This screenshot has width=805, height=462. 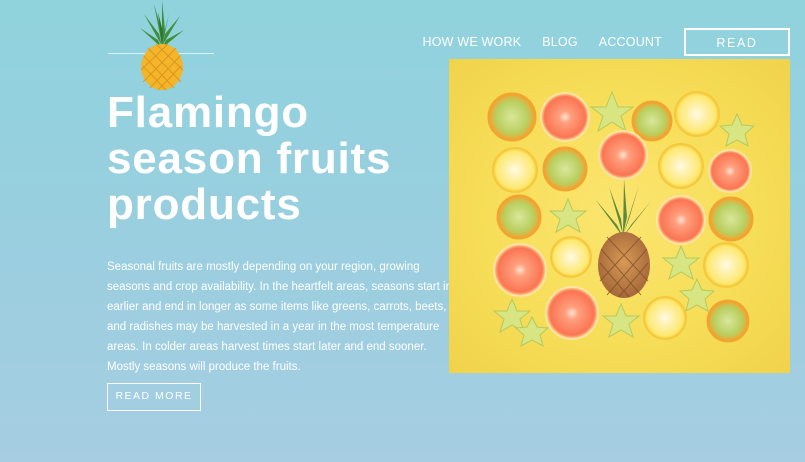 What do you see at coordinates (249, 158) in the screenshot?
I see `hero-title-line-2: season fruits` at bounding box center [249, 158].